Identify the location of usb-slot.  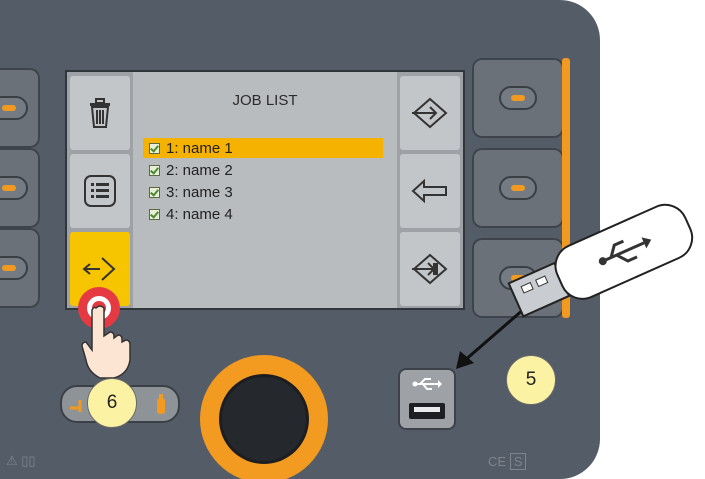
(427, 411).